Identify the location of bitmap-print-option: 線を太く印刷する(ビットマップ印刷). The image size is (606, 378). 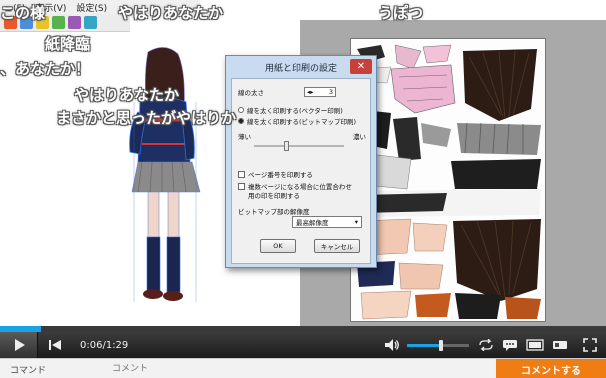
(297, 121).